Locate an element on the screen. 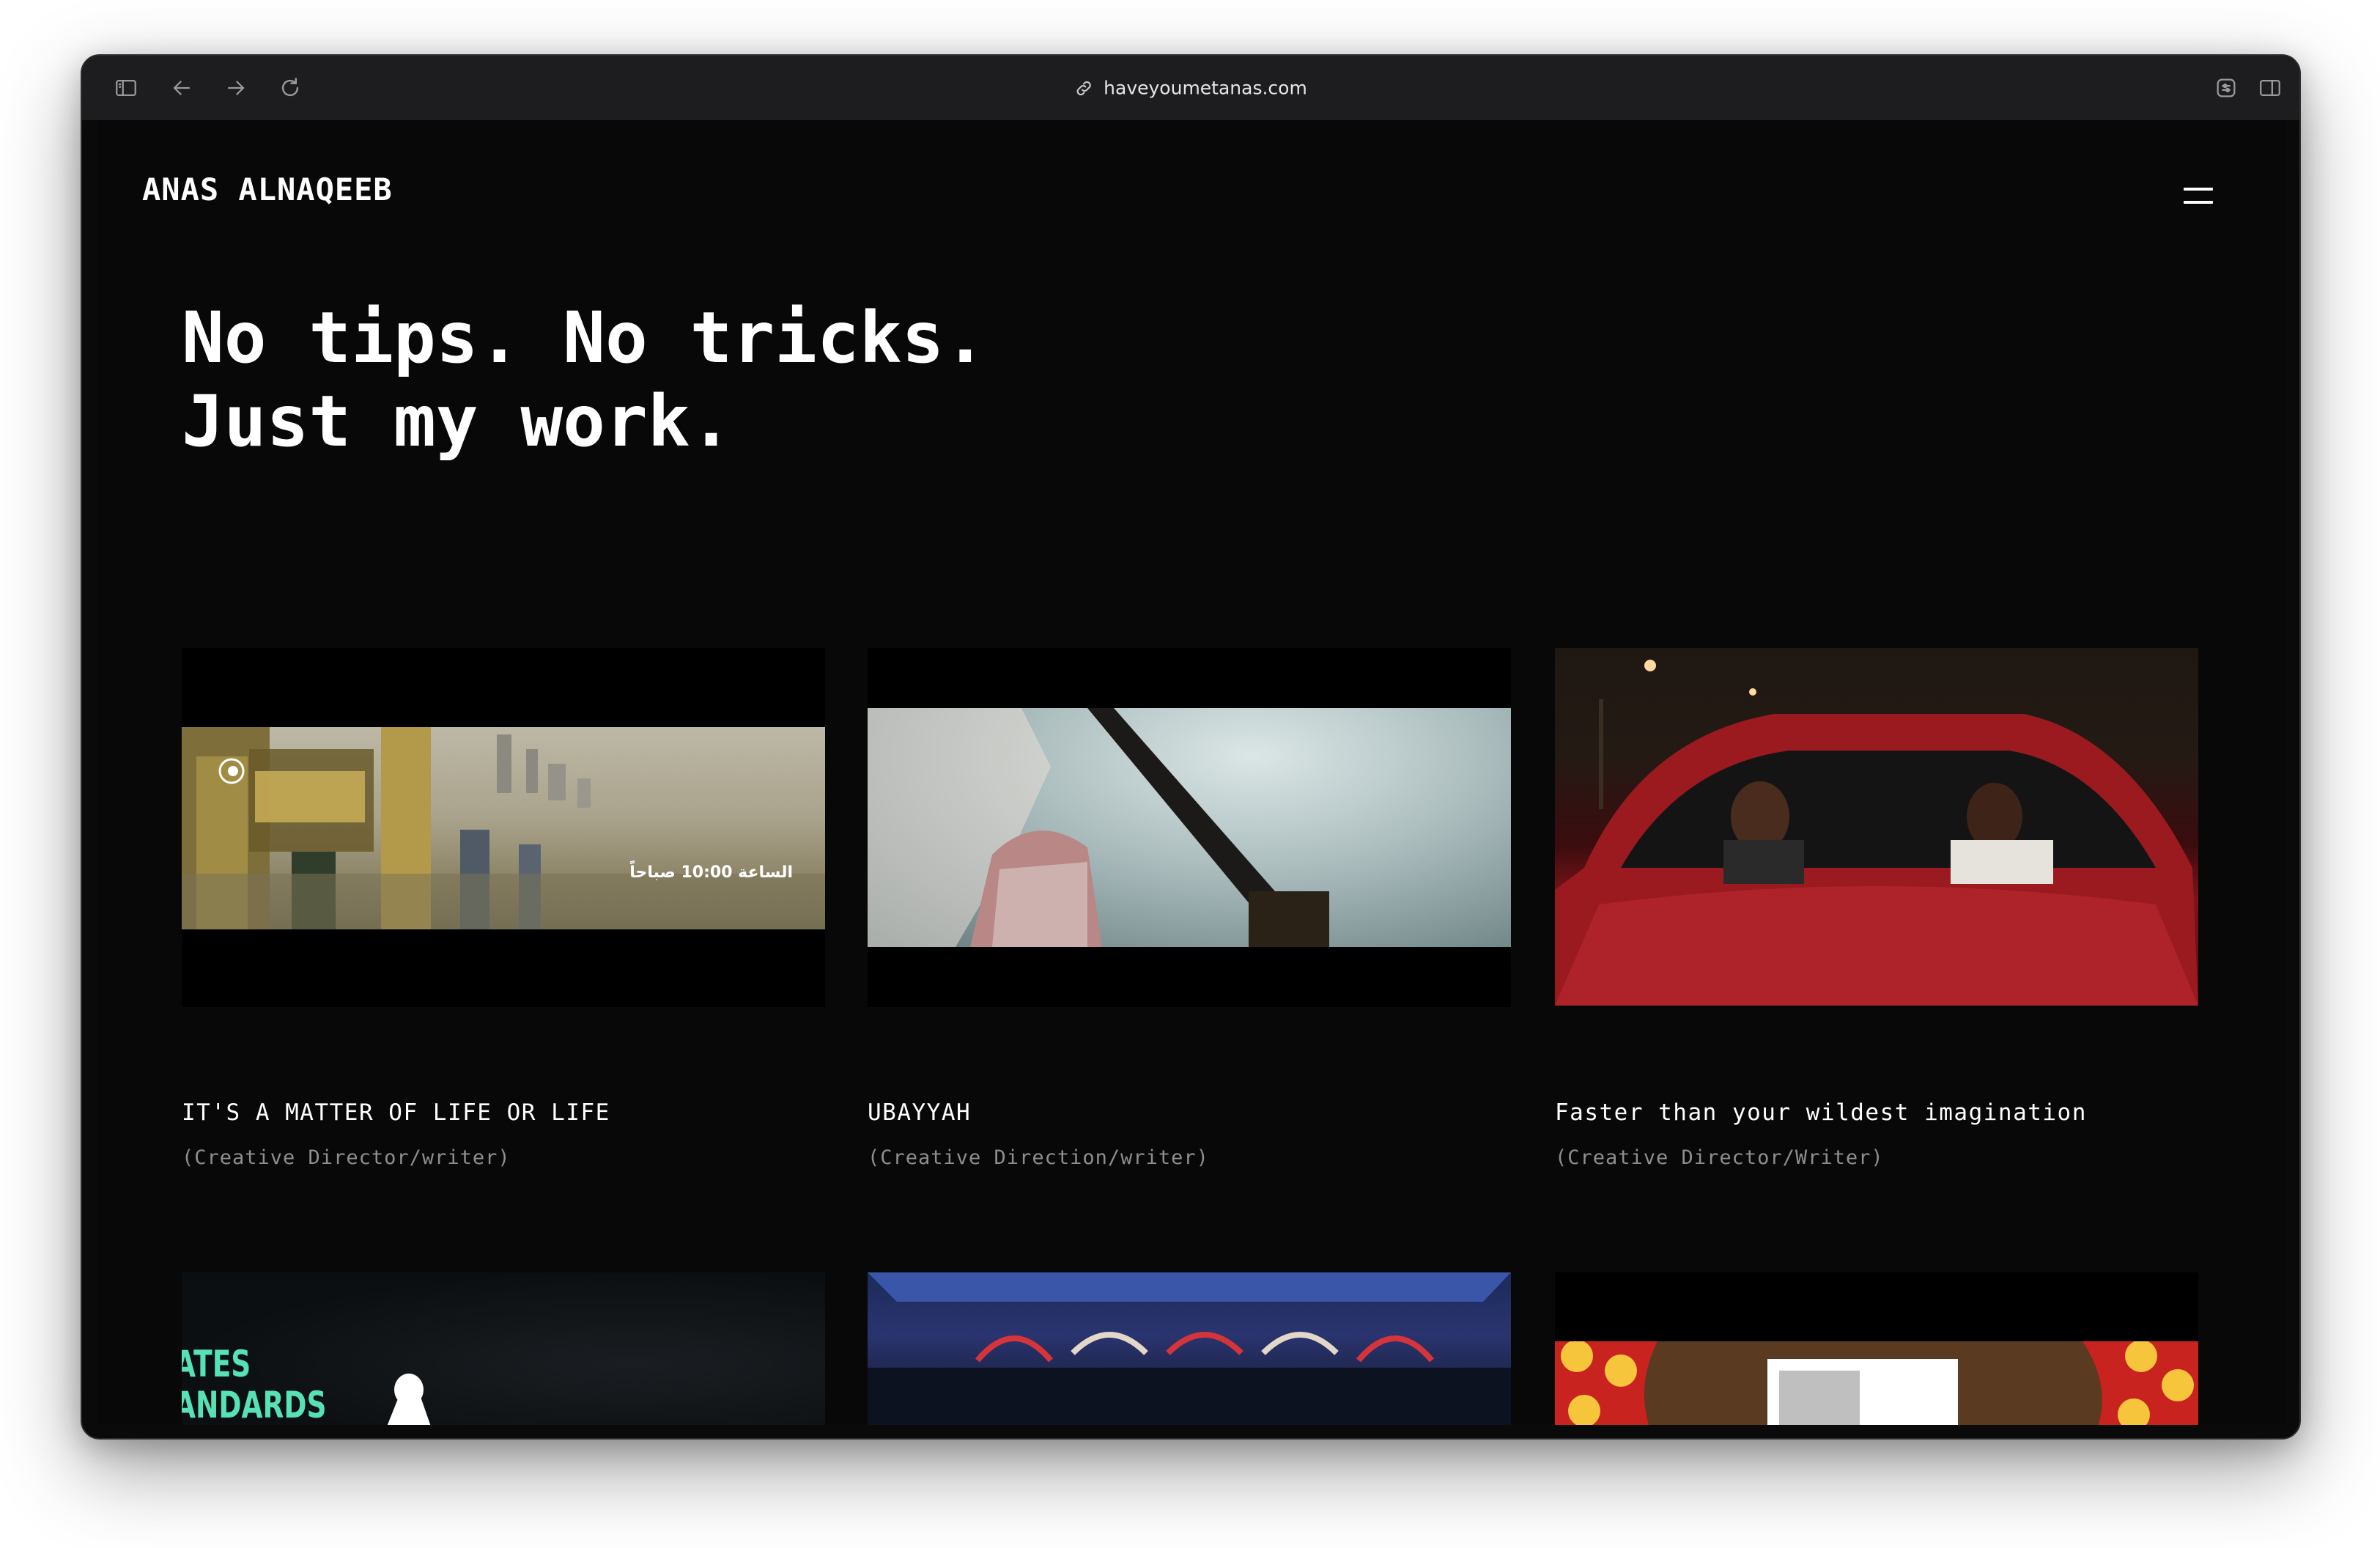 This screenshot has width=2380, height=1548. project-thumbnail: ATES ANDARDS is located at coordinates (503, 1348).